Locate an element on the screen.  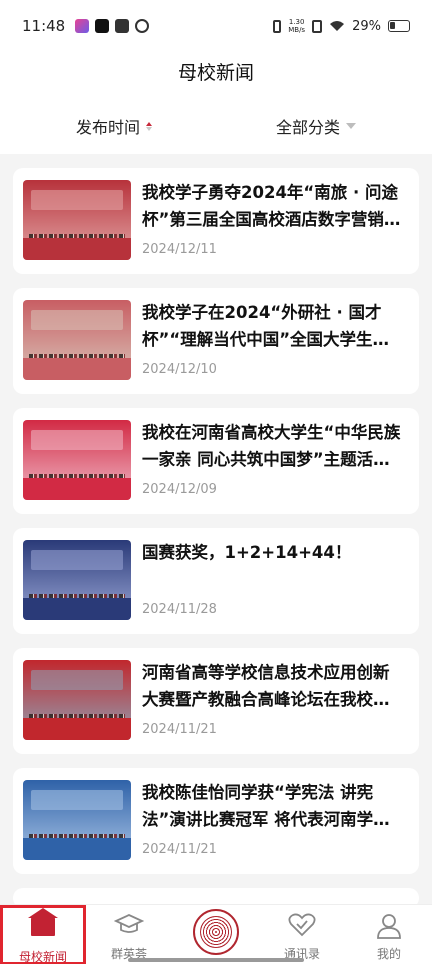
filter-publish-time: 发布时间 is located at coordinates (114, 126).